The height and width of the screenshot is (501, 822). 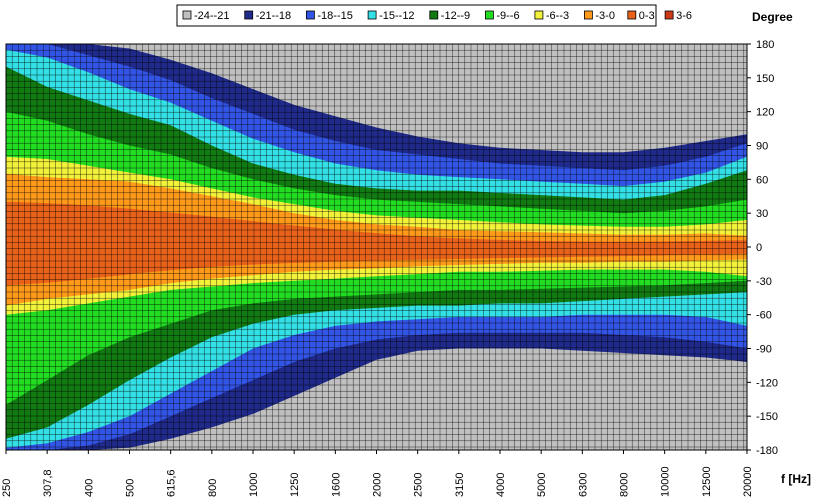 I want to click on y-tick-label-2: 120, so click(x=765, y=113).